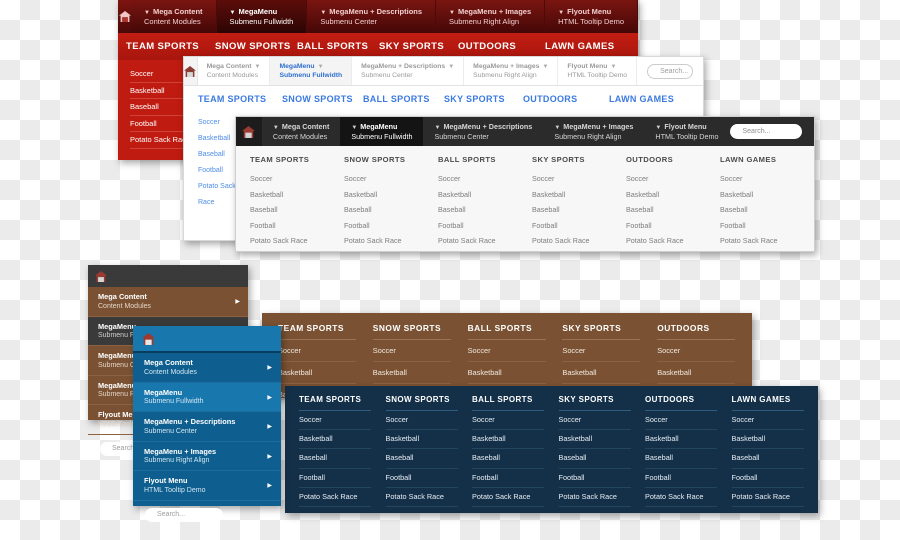 The height and width of the screenshot is (540, 900). I want to click on home-button-white, so click(191, 71).